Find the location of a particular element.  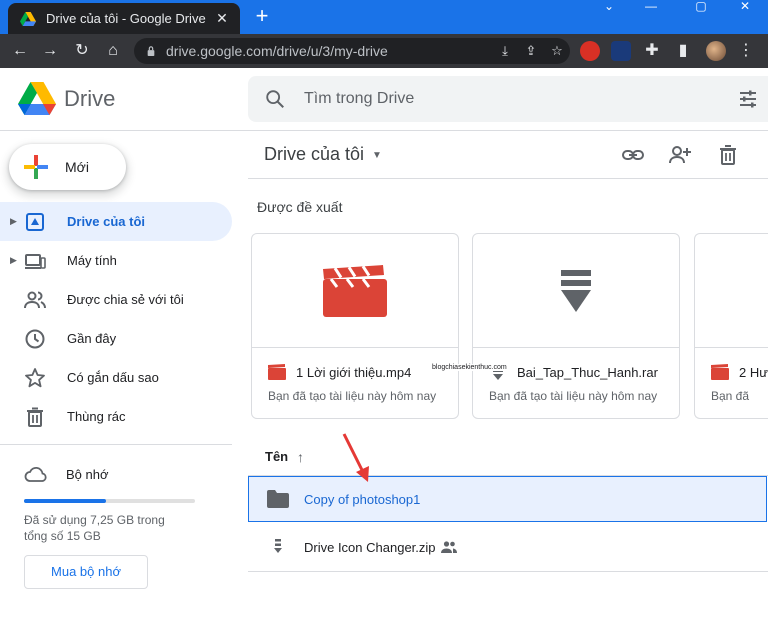

computer-icon is located at coordinates (35, 261).